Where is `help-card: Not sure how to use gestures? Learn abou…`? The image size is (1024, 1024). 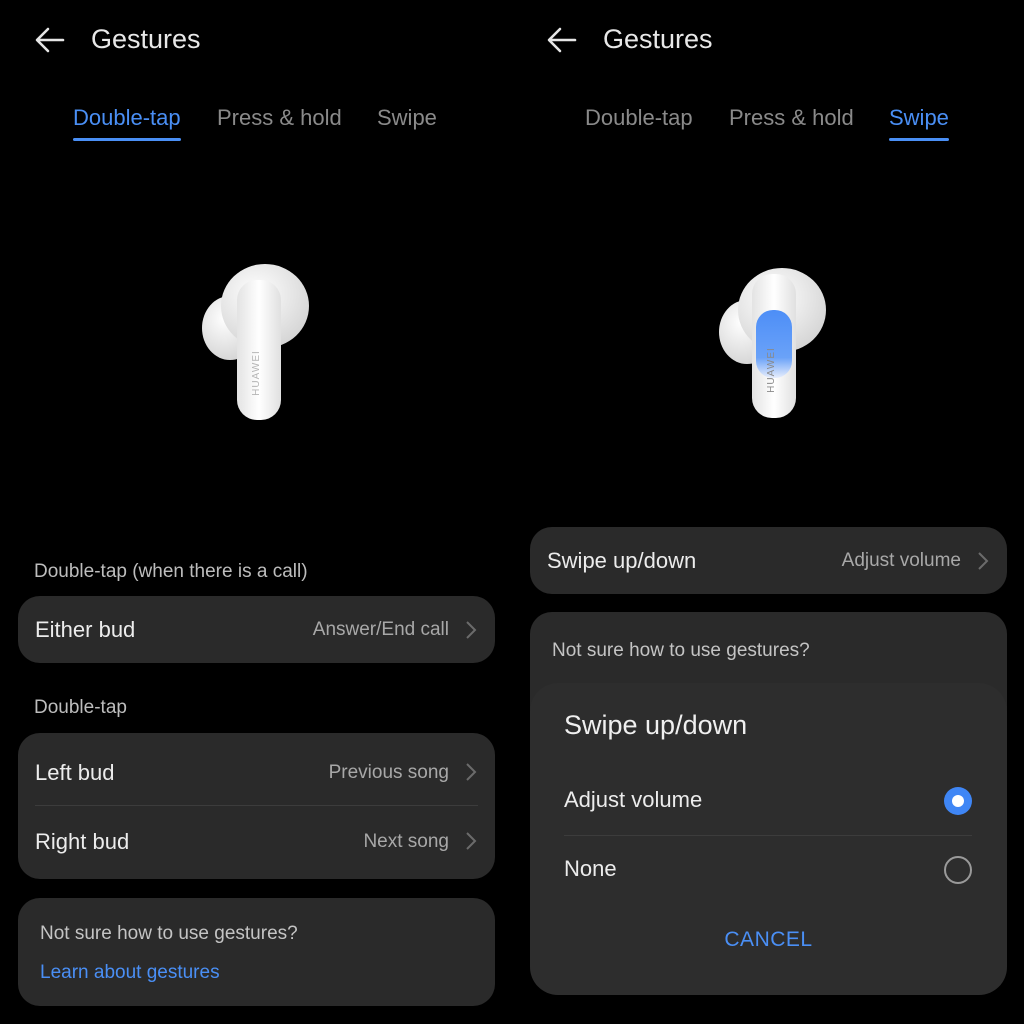 help-card: Not sure how to use gestures? Learn abou… is located at coordinates (256, 952).